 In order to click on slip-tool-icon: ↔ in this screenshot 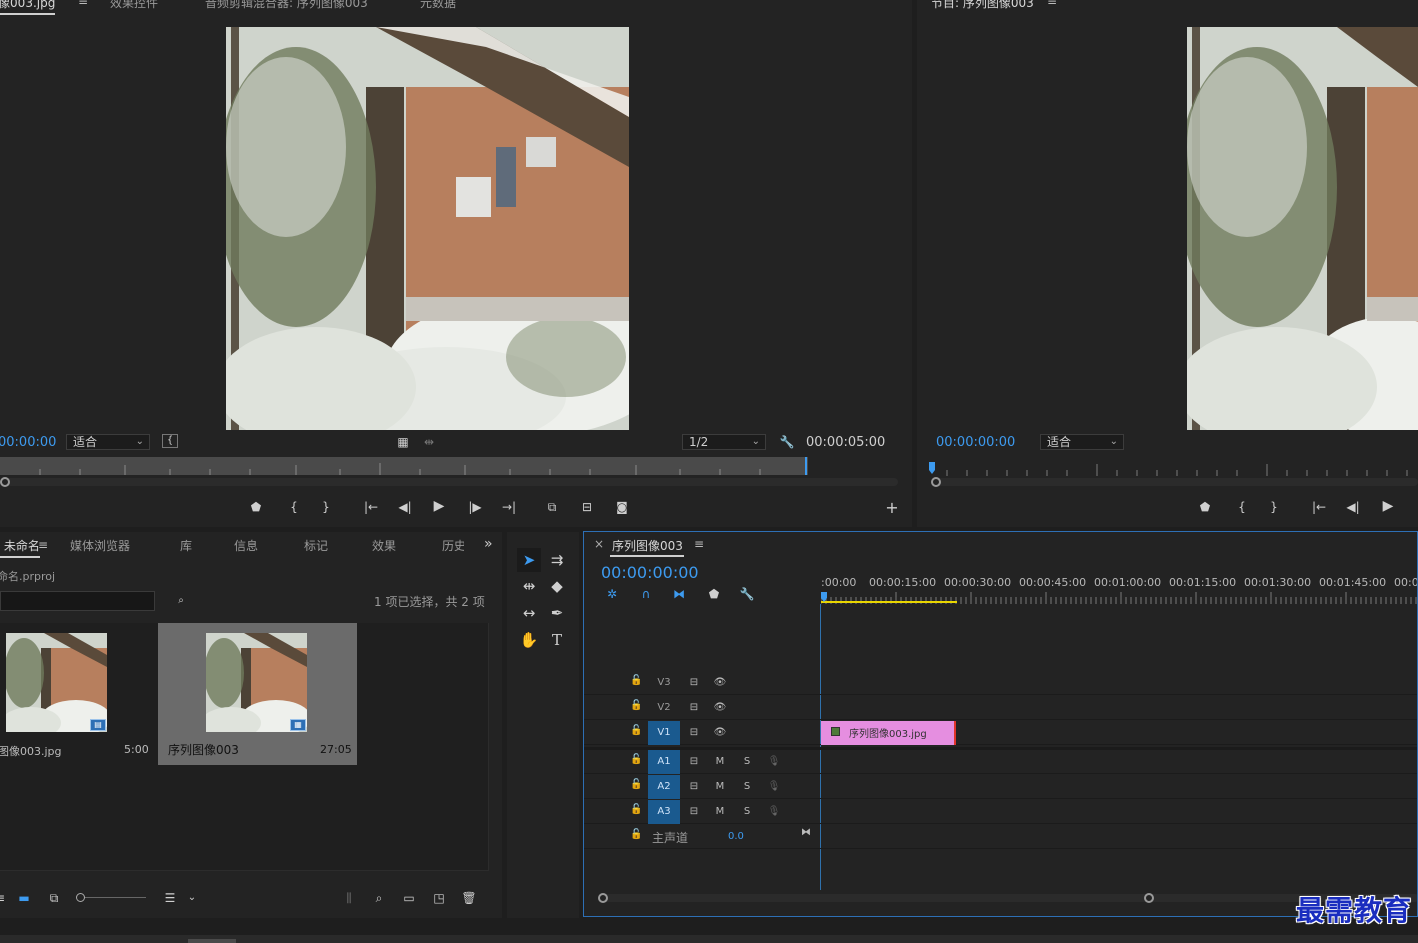, I will do `click(529, 613)`.